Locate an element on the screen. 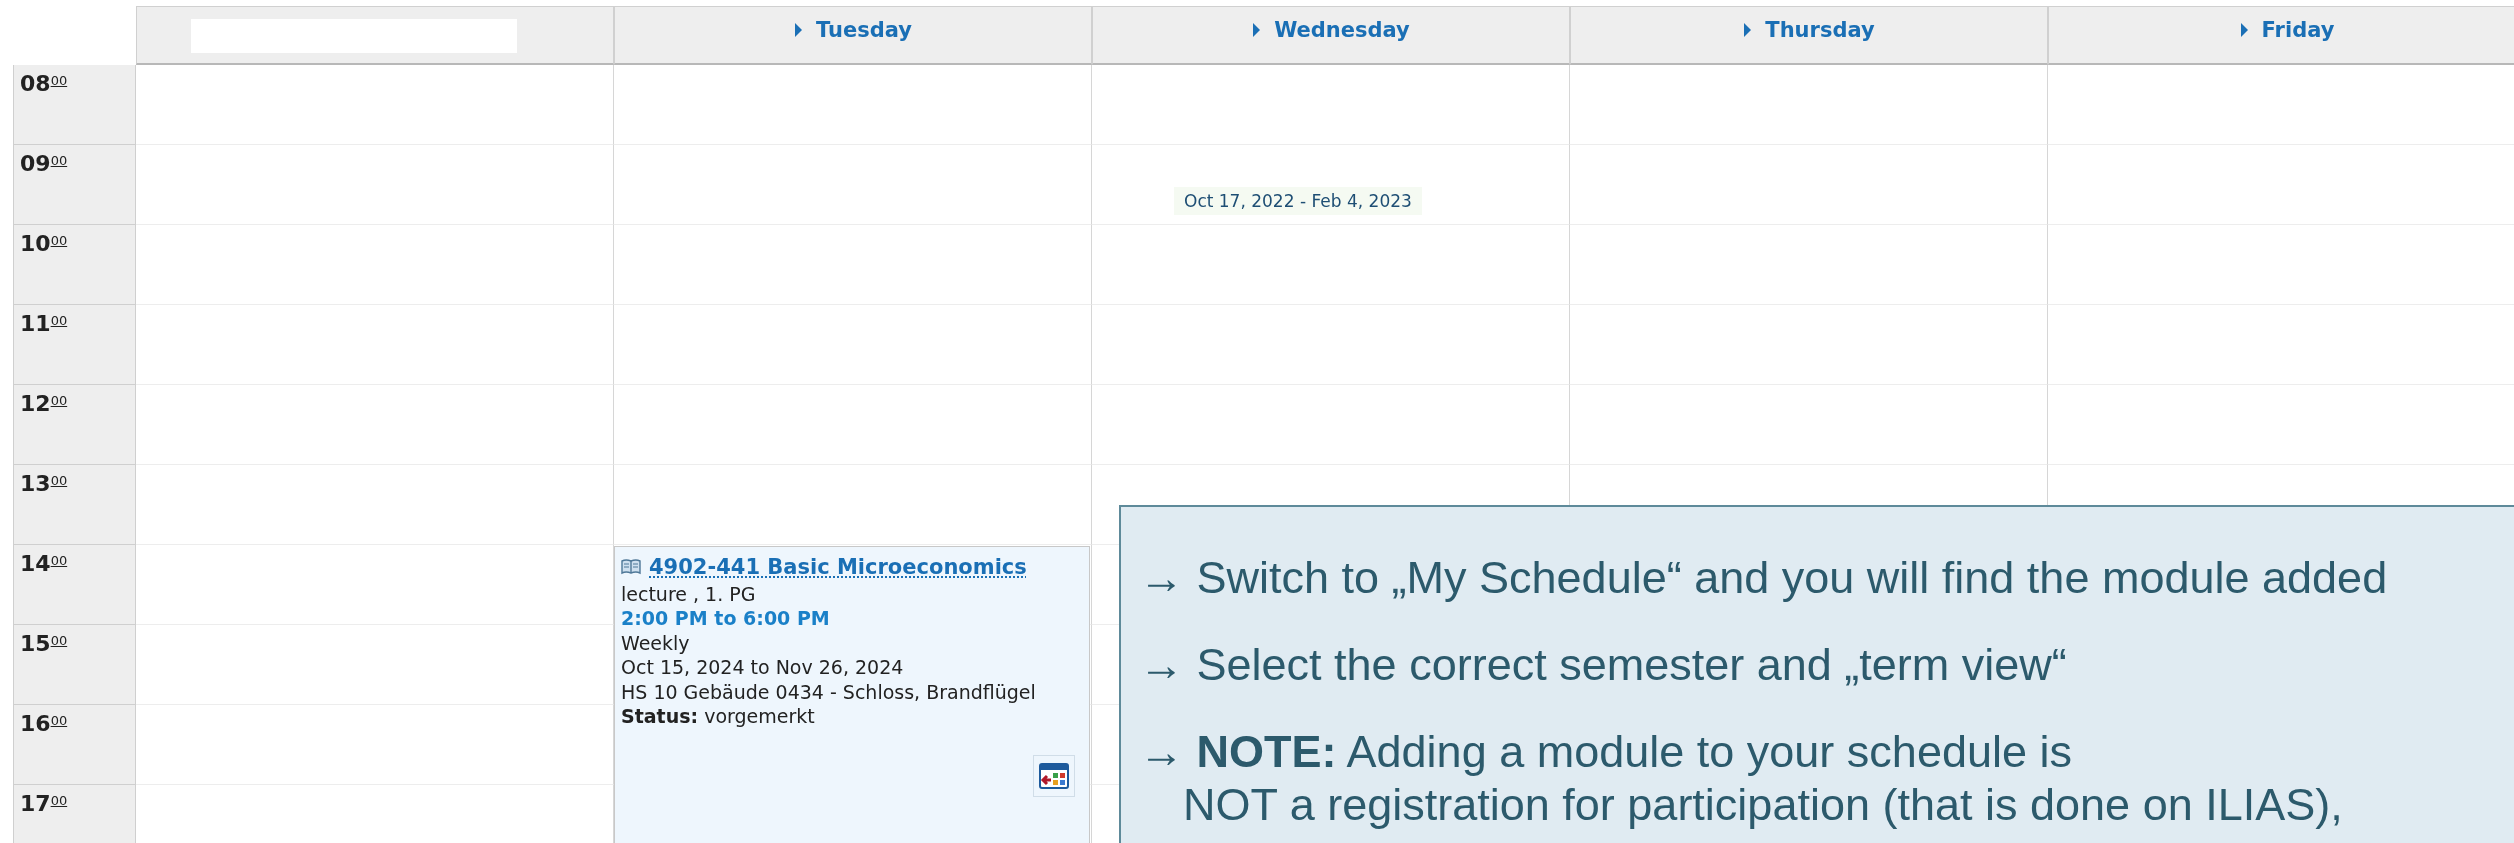  event-room: HS 10 Gebäude 0434 - Schloss, Brandflügel is located at coordinates (829, 691).